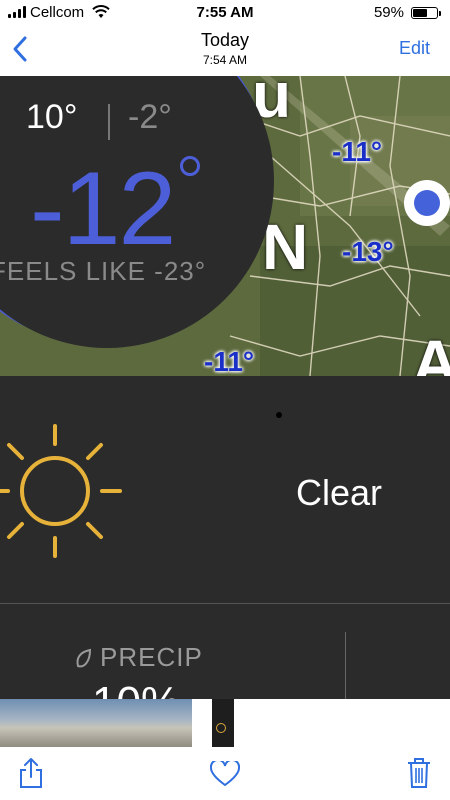  I want to click on nav-subtitle: 7:54 AM, so click(225, 60).